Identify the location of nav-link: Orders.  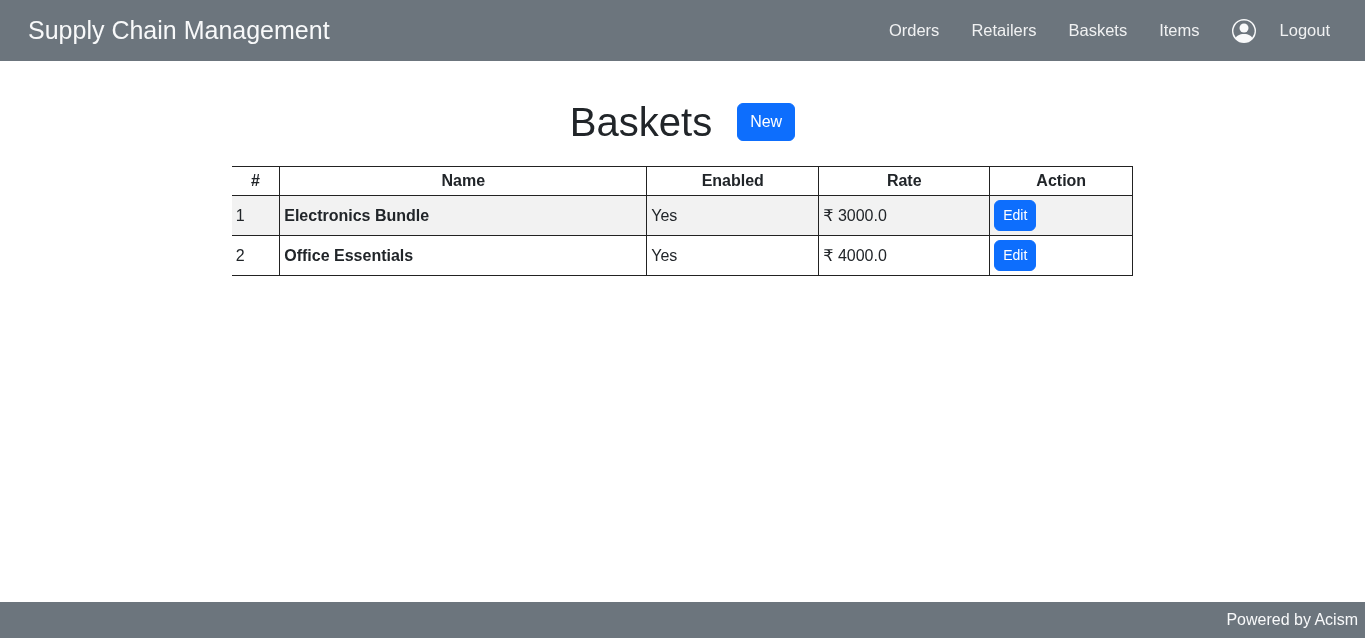
(914, 30).